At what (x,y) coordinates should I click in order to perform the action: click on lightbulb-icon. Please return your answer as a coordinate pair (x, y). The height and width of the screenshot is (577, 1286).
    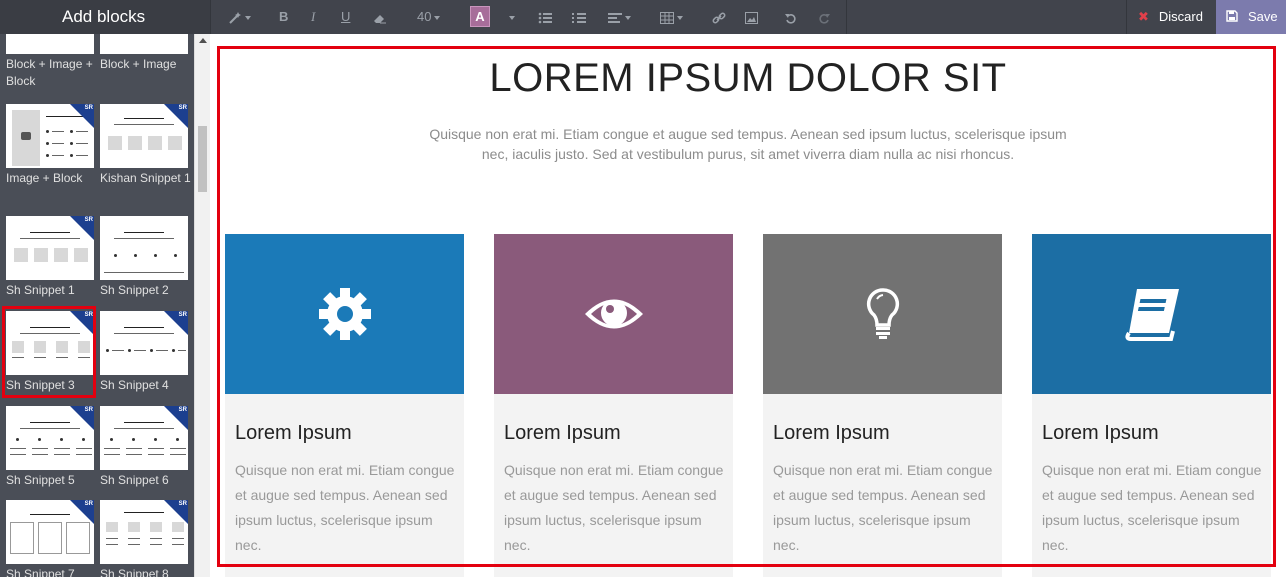
    Looking at the image, I should click on (882, 313).